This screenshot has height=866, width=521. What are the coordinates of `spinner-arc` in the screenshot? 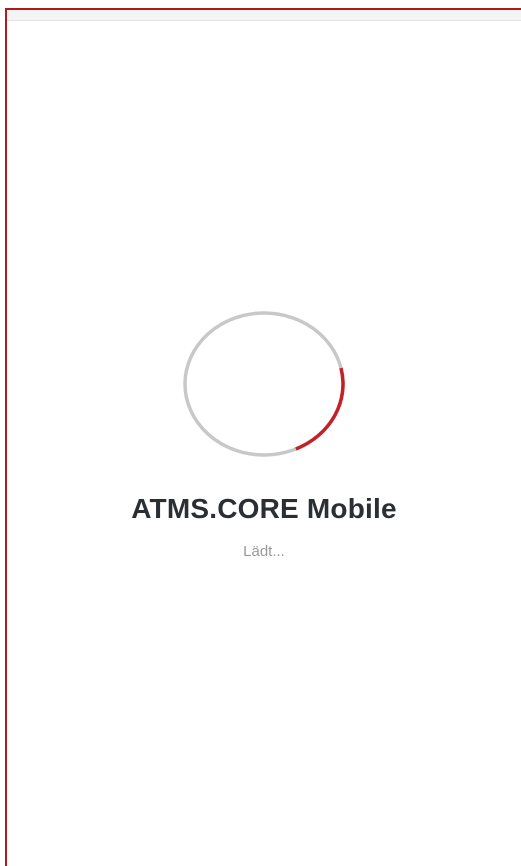 It's located at (320, 409).